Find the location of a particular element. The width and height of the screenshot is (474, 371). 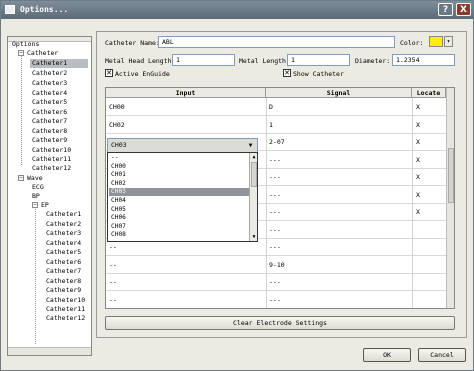

table-row: CH02 1 X is located at coordinates (276, 125).